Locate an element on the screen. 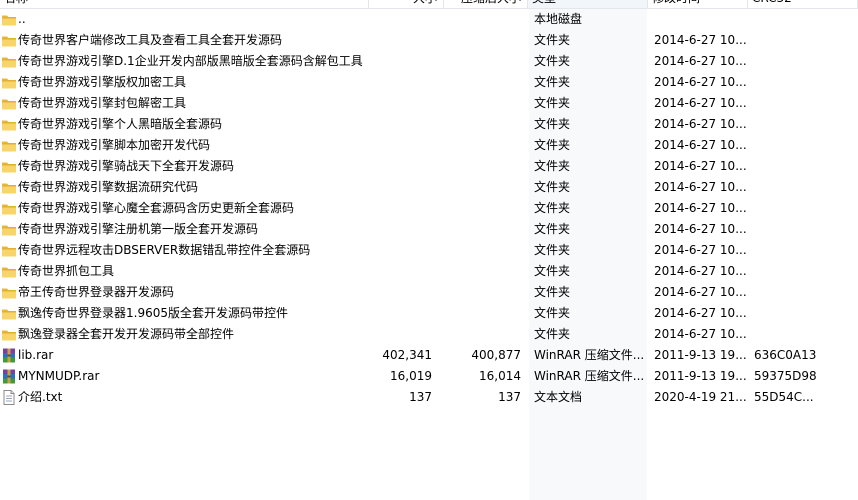 The width and height of the screenshot is (858, 500). column-header: 名称 大小 压缩后大小 类型 修改时间 CRC32 is located at coordinates (429, 4).